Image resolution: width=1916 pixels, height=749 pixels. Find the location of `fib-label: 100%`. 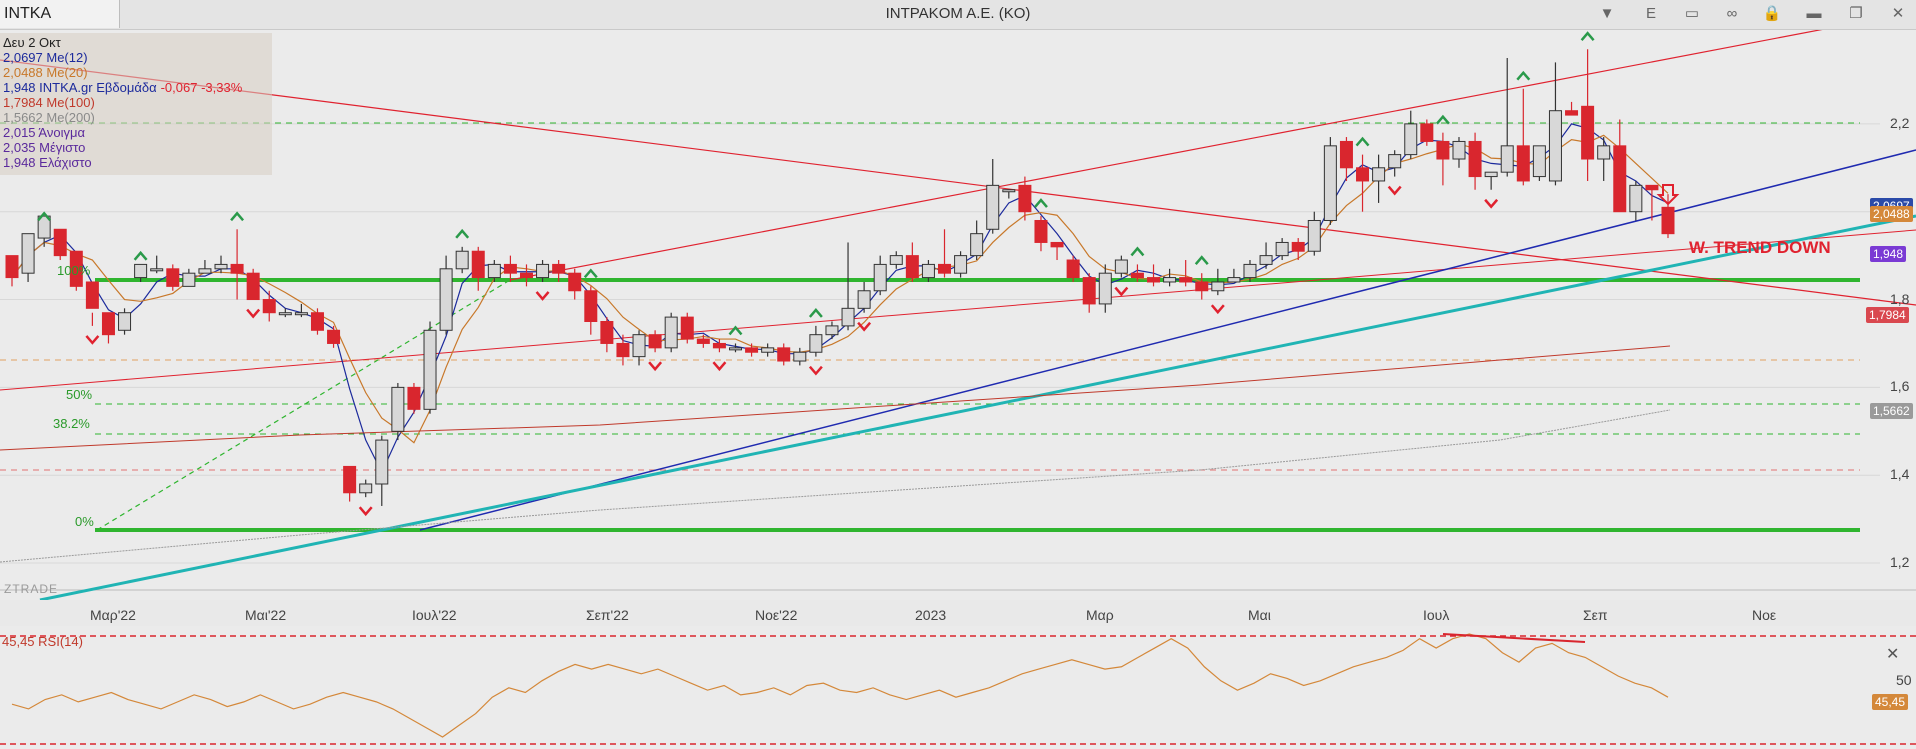

fib-label: 100% is located at coordinates (74, 270).